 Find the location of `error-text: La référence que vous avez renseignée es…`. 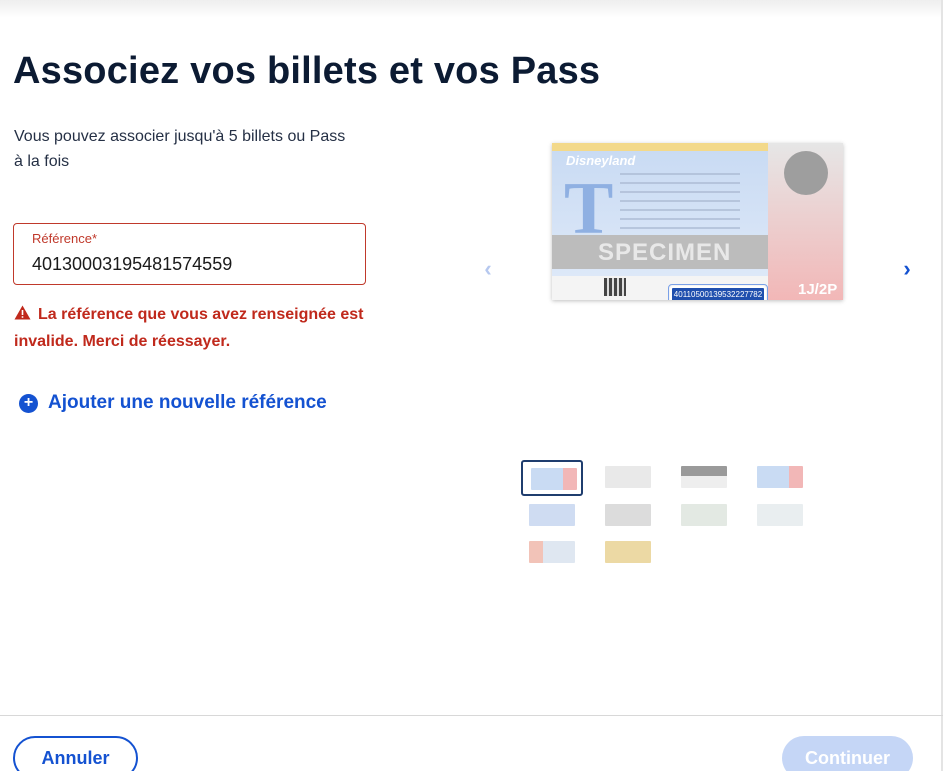

error-text: La référence que vous avez renseignée es… is located at coordinates (189, 328).